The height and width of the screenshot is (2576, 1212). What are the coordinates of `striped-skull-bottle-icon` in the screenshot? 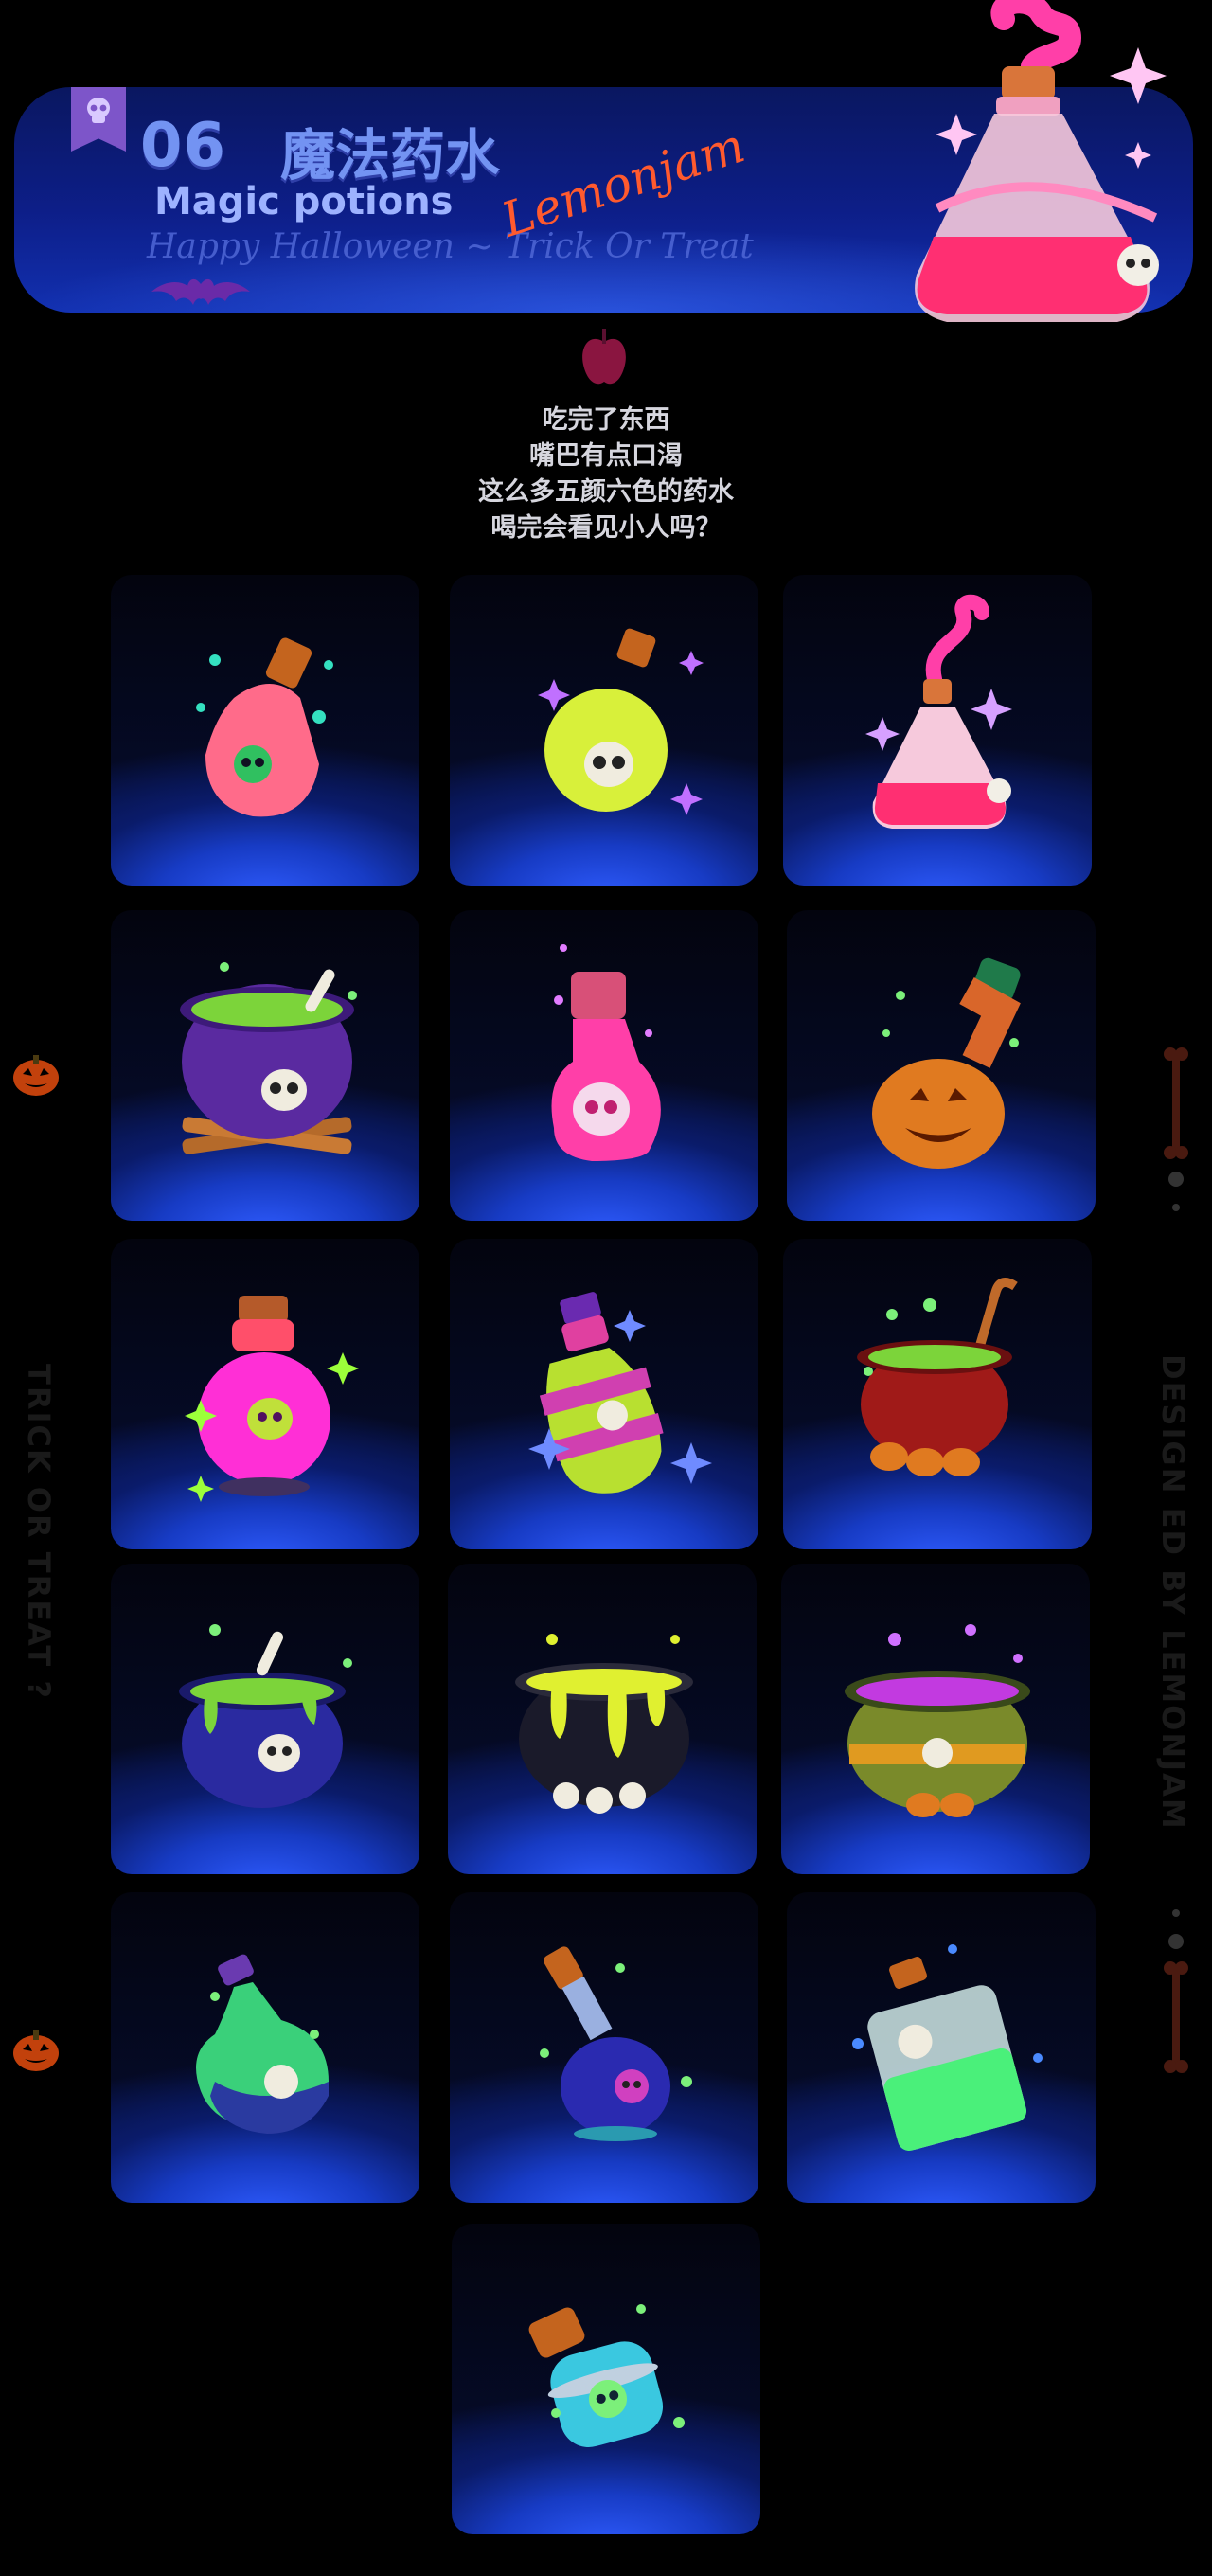 It's located at (620, 1393).